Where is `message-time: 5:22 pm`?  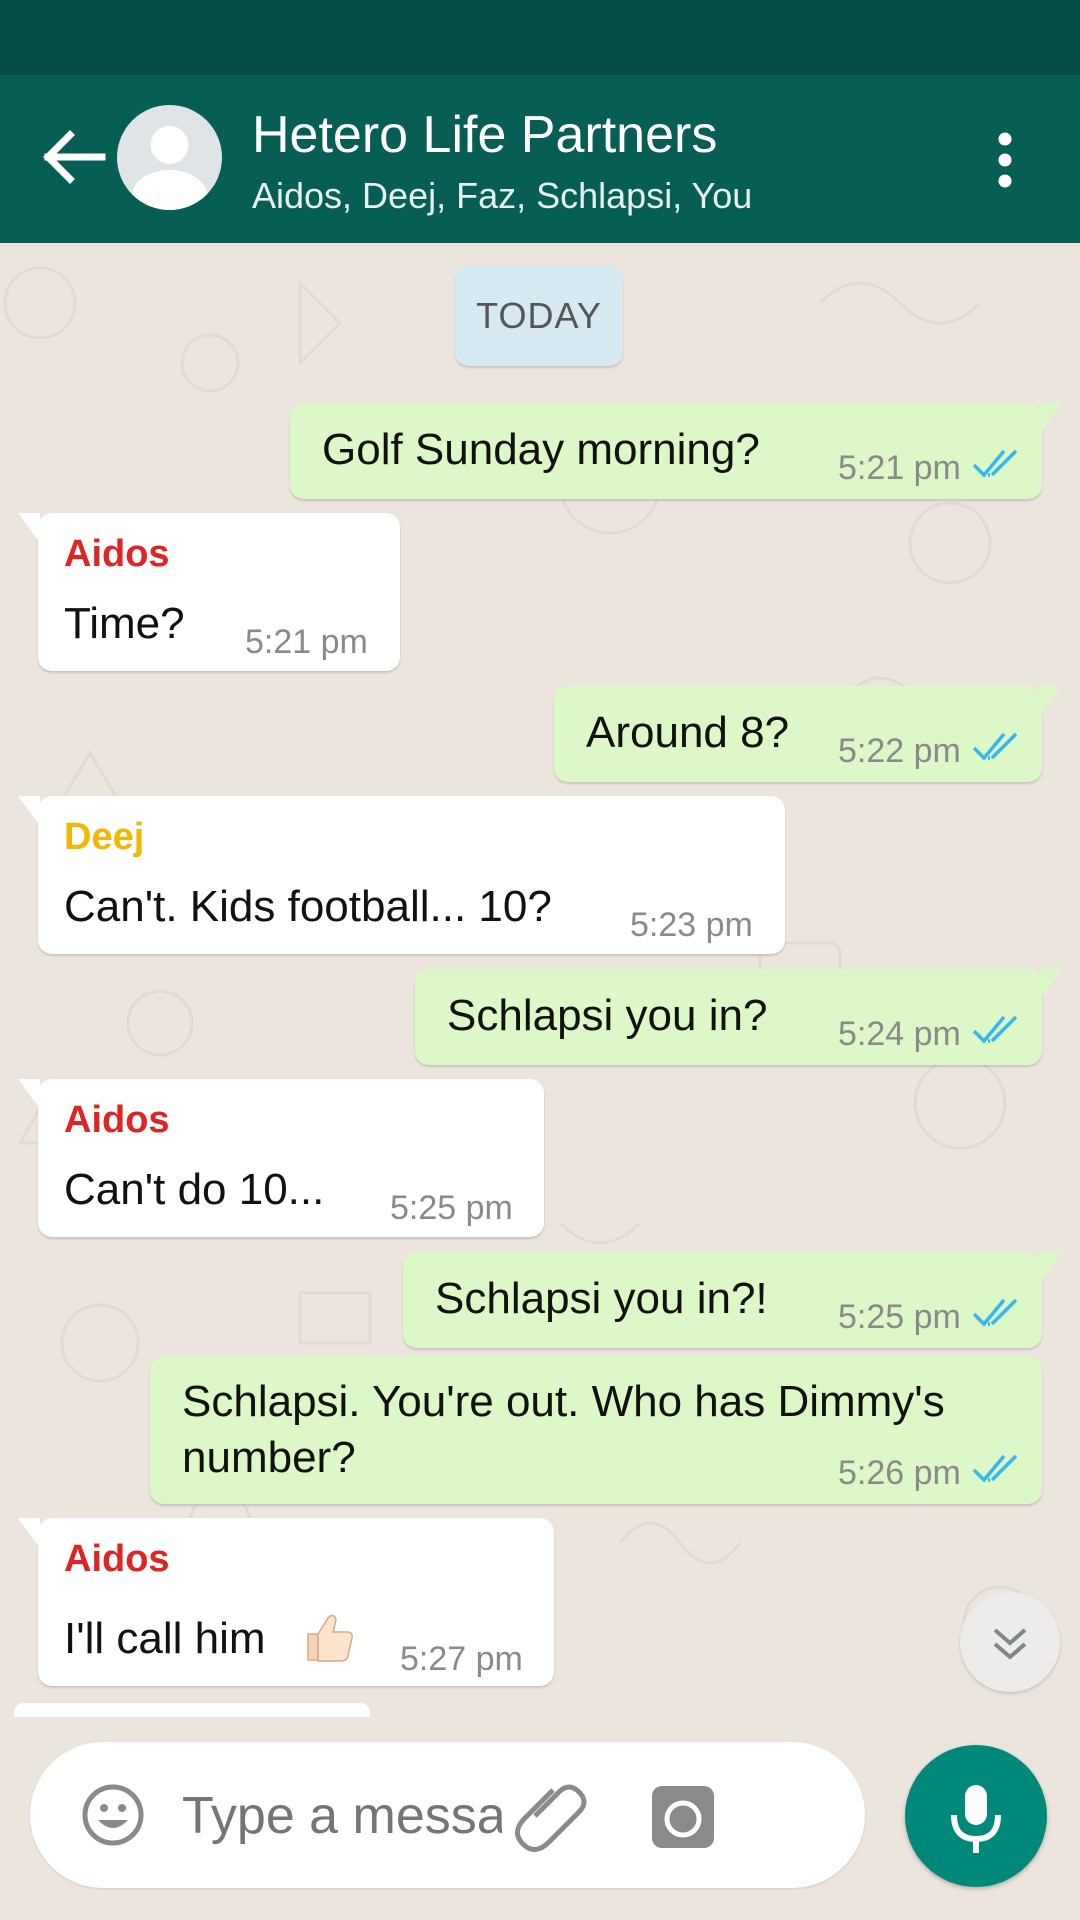 message-time: 5:22 pm is located at coordinates (899, 751).